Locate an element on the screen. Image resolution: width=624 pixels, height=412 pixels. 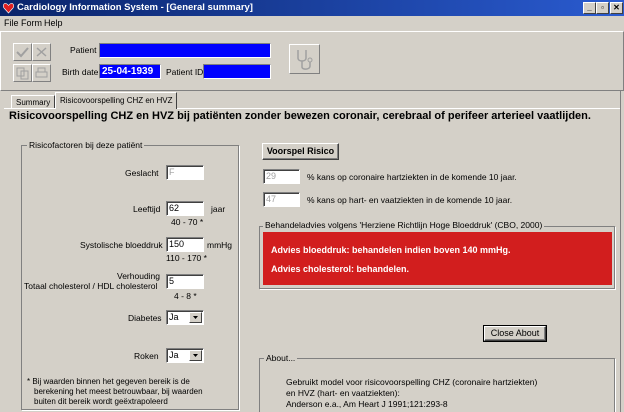
tab-risicovoorspelling: Risicovoorspelling CHZ en HVZ is located at coordinates (116, 100).